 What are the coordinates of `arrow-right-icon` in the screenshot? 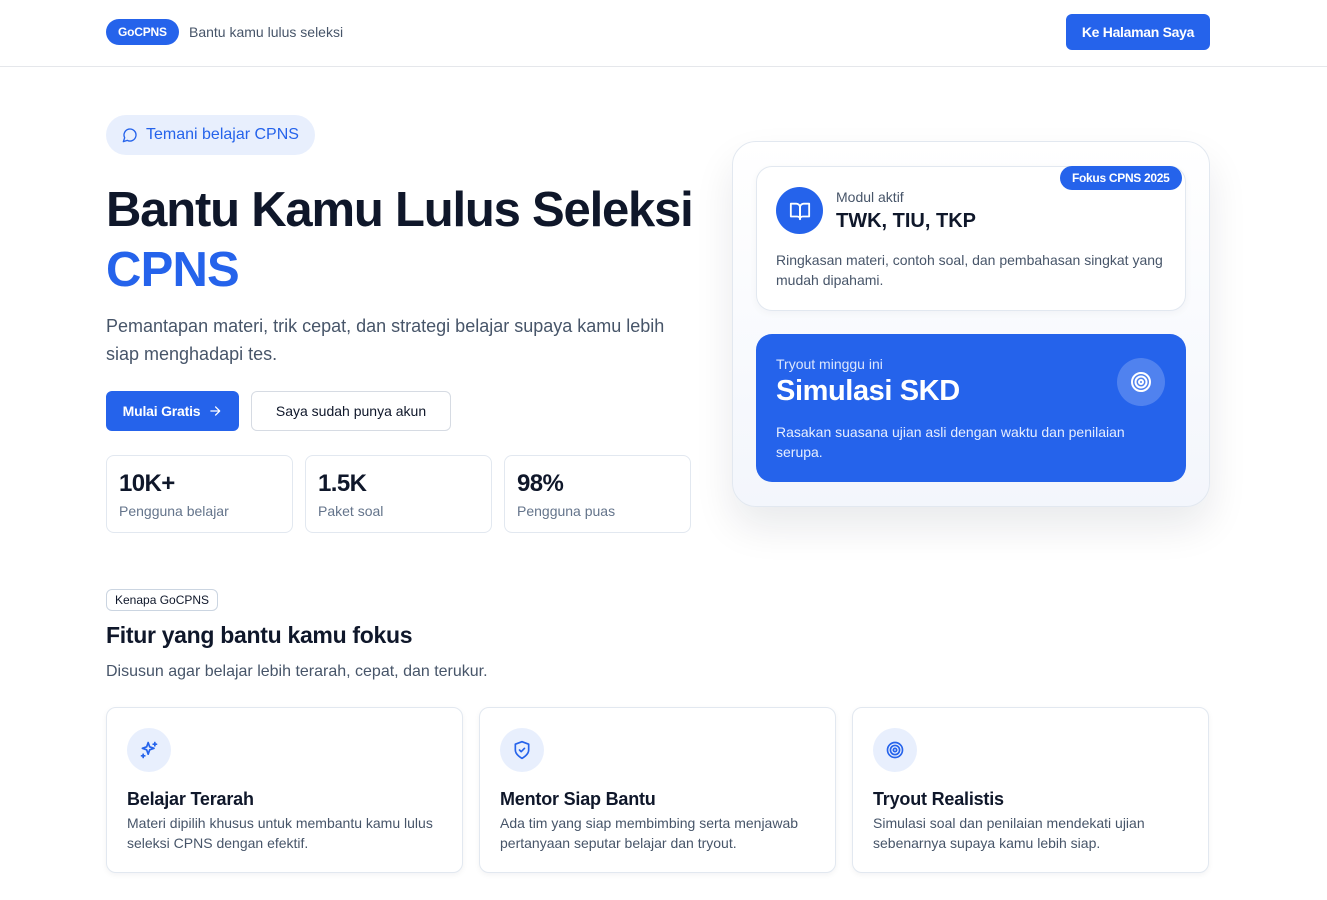 It's located at (215, 411).